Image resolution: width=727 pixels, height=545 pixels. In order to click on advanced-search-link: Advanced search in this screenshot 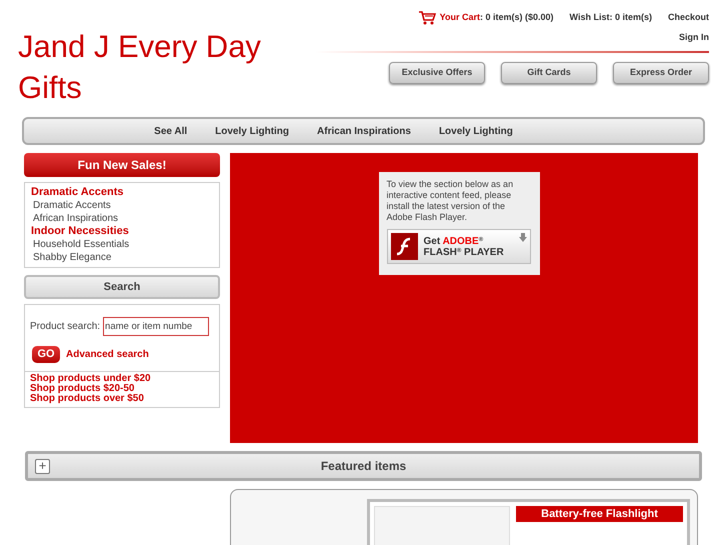, I will do `click(107, 354)`.